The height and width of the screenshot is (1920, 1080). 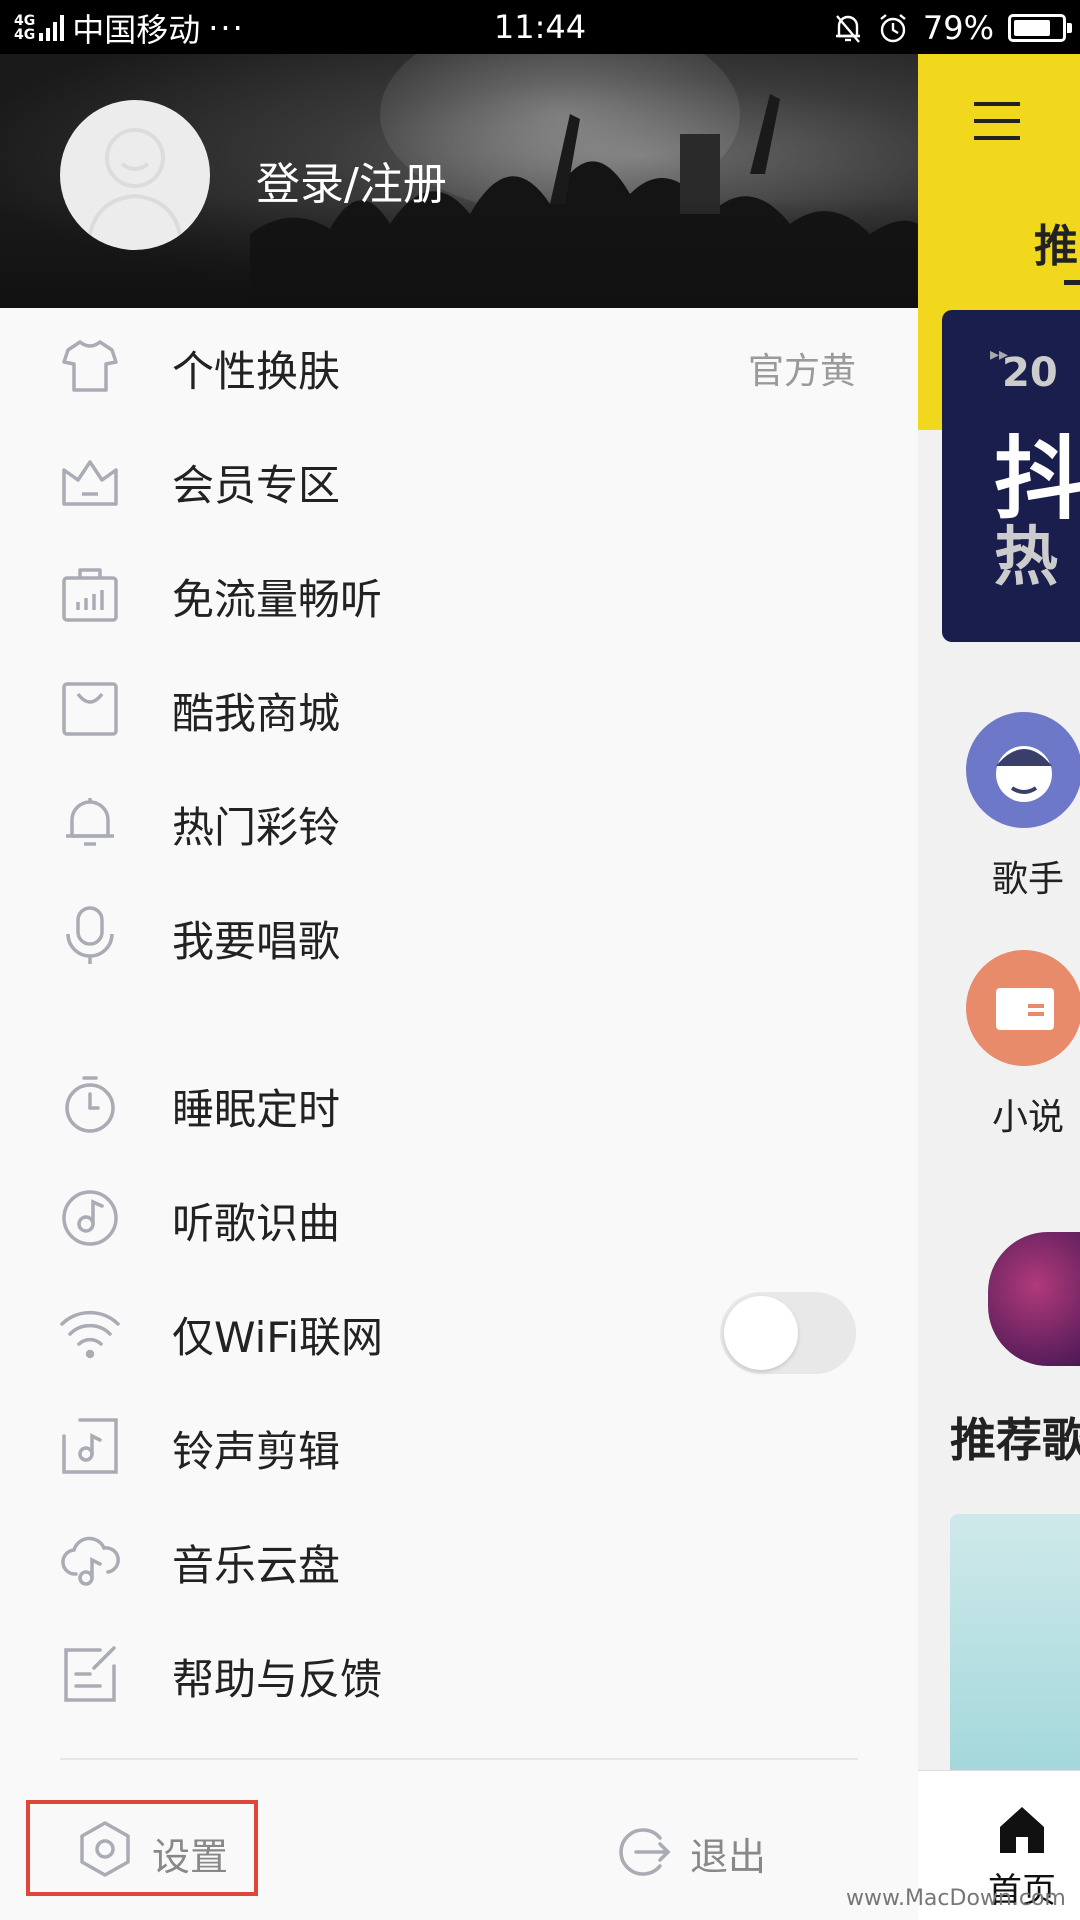 I want to click on menu-item-label: 个性换肤, so click(x=256, y=371).